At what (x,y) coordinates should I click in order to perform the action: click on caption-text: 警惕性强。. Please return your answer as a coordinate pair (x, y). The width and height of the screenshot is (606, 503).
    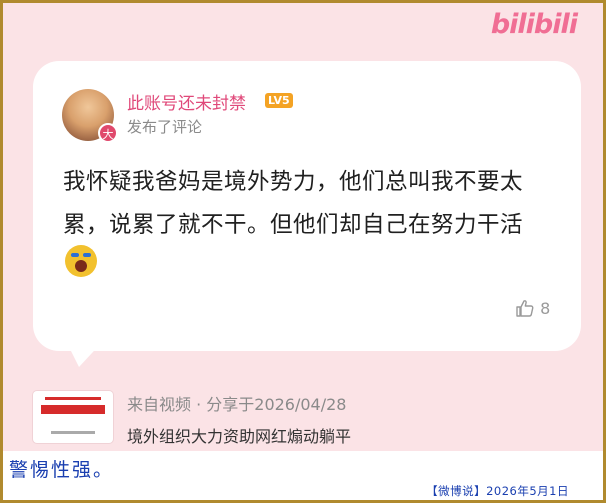
    Looking at the image, I should click on (62, 470).